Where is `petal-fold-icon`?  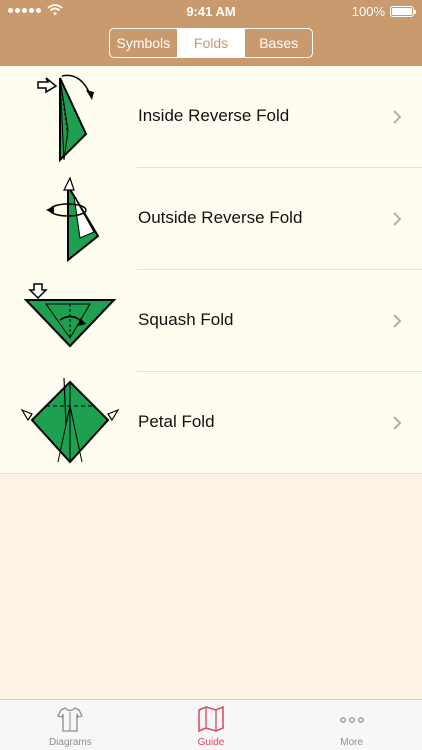
petal-fold-icon is located at coordinates (70, 420).